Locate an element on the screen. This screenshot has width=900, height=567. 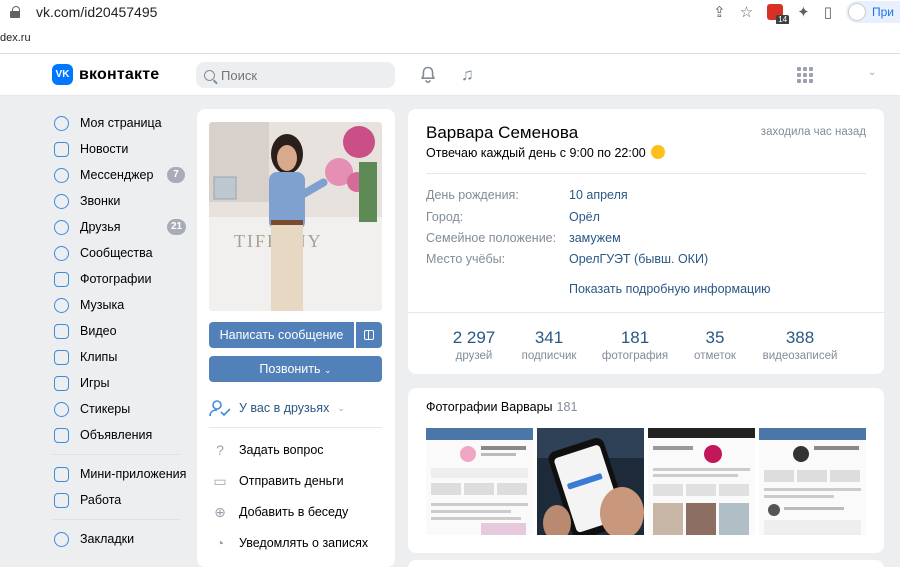
info-value: ОрелГУЭТ (бывш. ОКИ) is located at coordinates (638, 259).